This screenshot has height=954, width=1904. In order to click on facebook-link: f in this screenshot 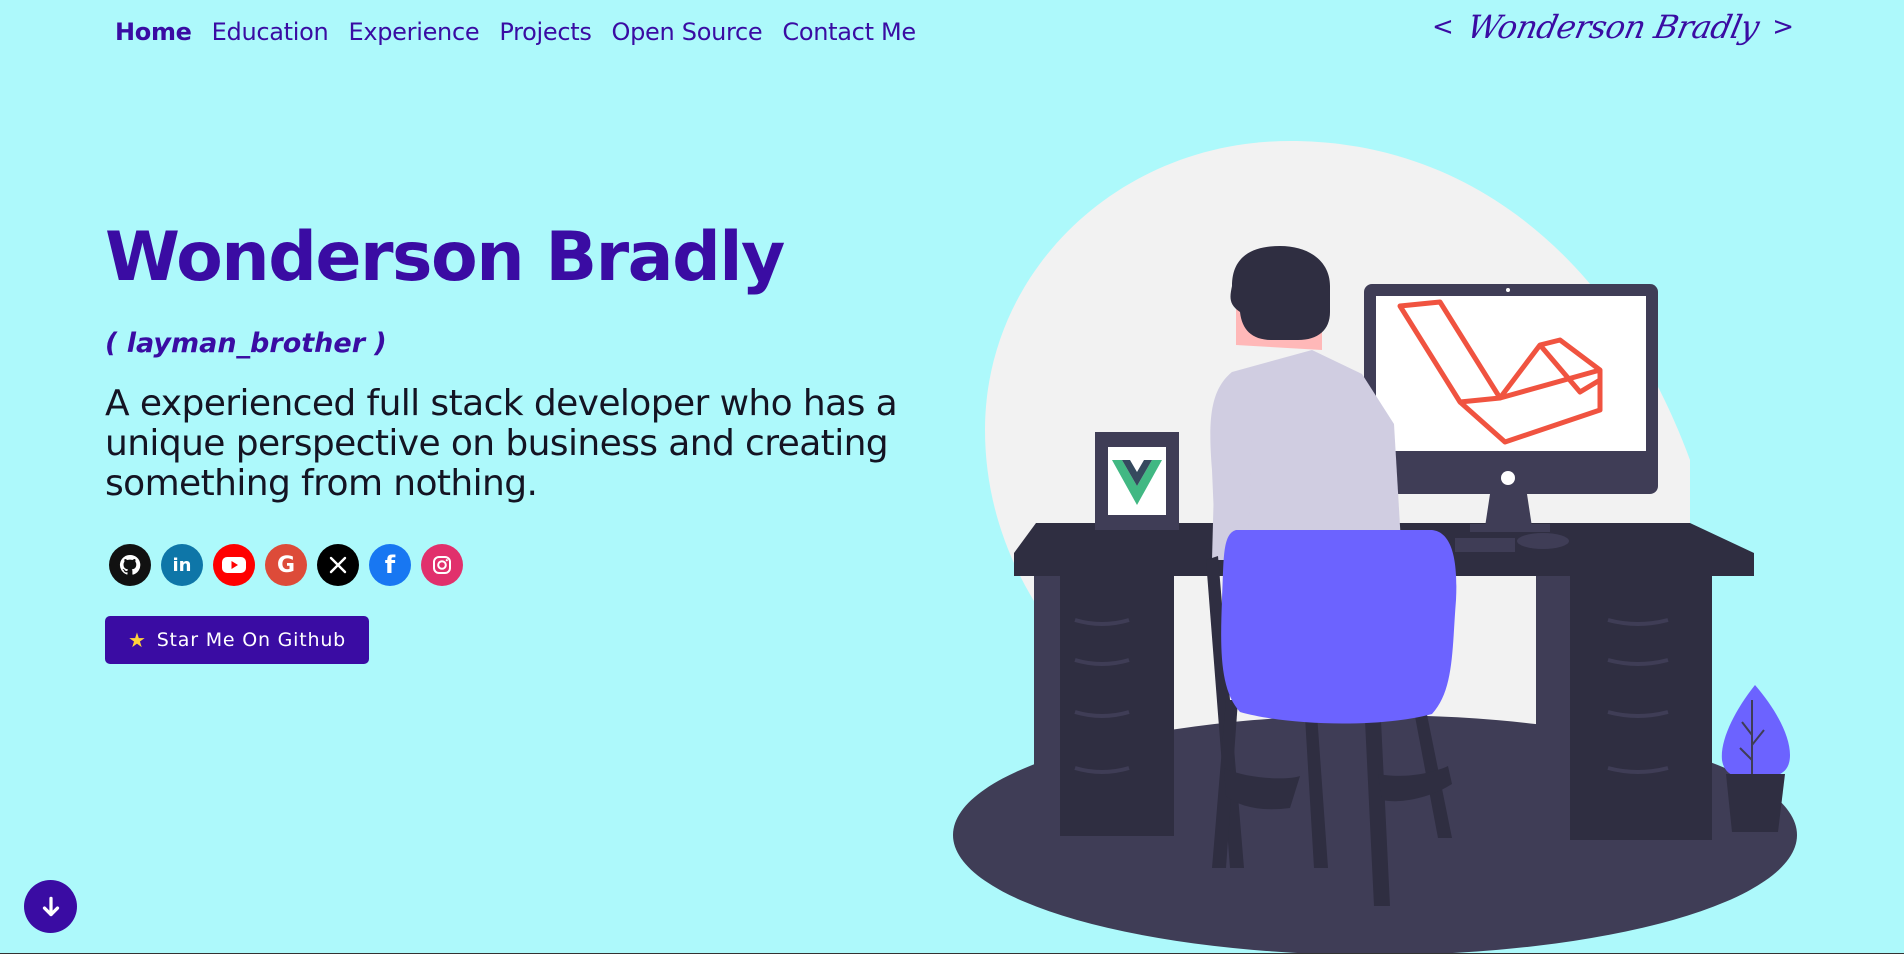, I will do `click(390, 565)`.